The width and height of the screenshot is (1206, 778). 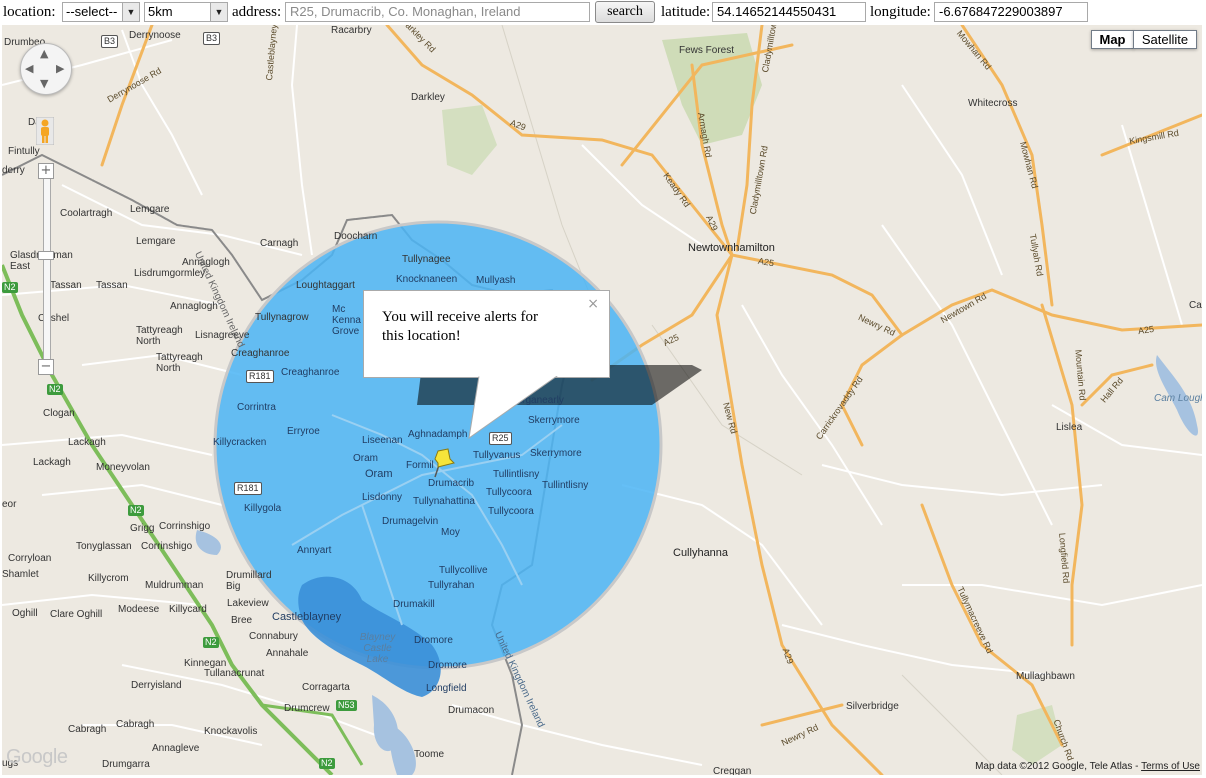 What do you see at coordinates (123, 467) in the screenshot?
I see `map-label: Moneyvolan` at bounding box center [123, 467].